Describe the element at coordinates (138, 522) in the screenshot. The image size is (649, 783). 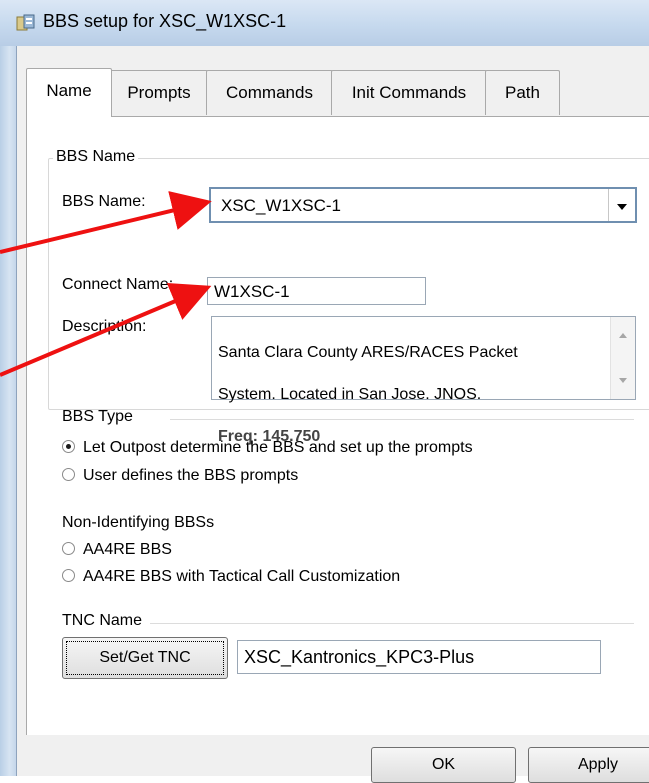
I see `non-identifying-title: Non-Identifying BBSs` at that location.